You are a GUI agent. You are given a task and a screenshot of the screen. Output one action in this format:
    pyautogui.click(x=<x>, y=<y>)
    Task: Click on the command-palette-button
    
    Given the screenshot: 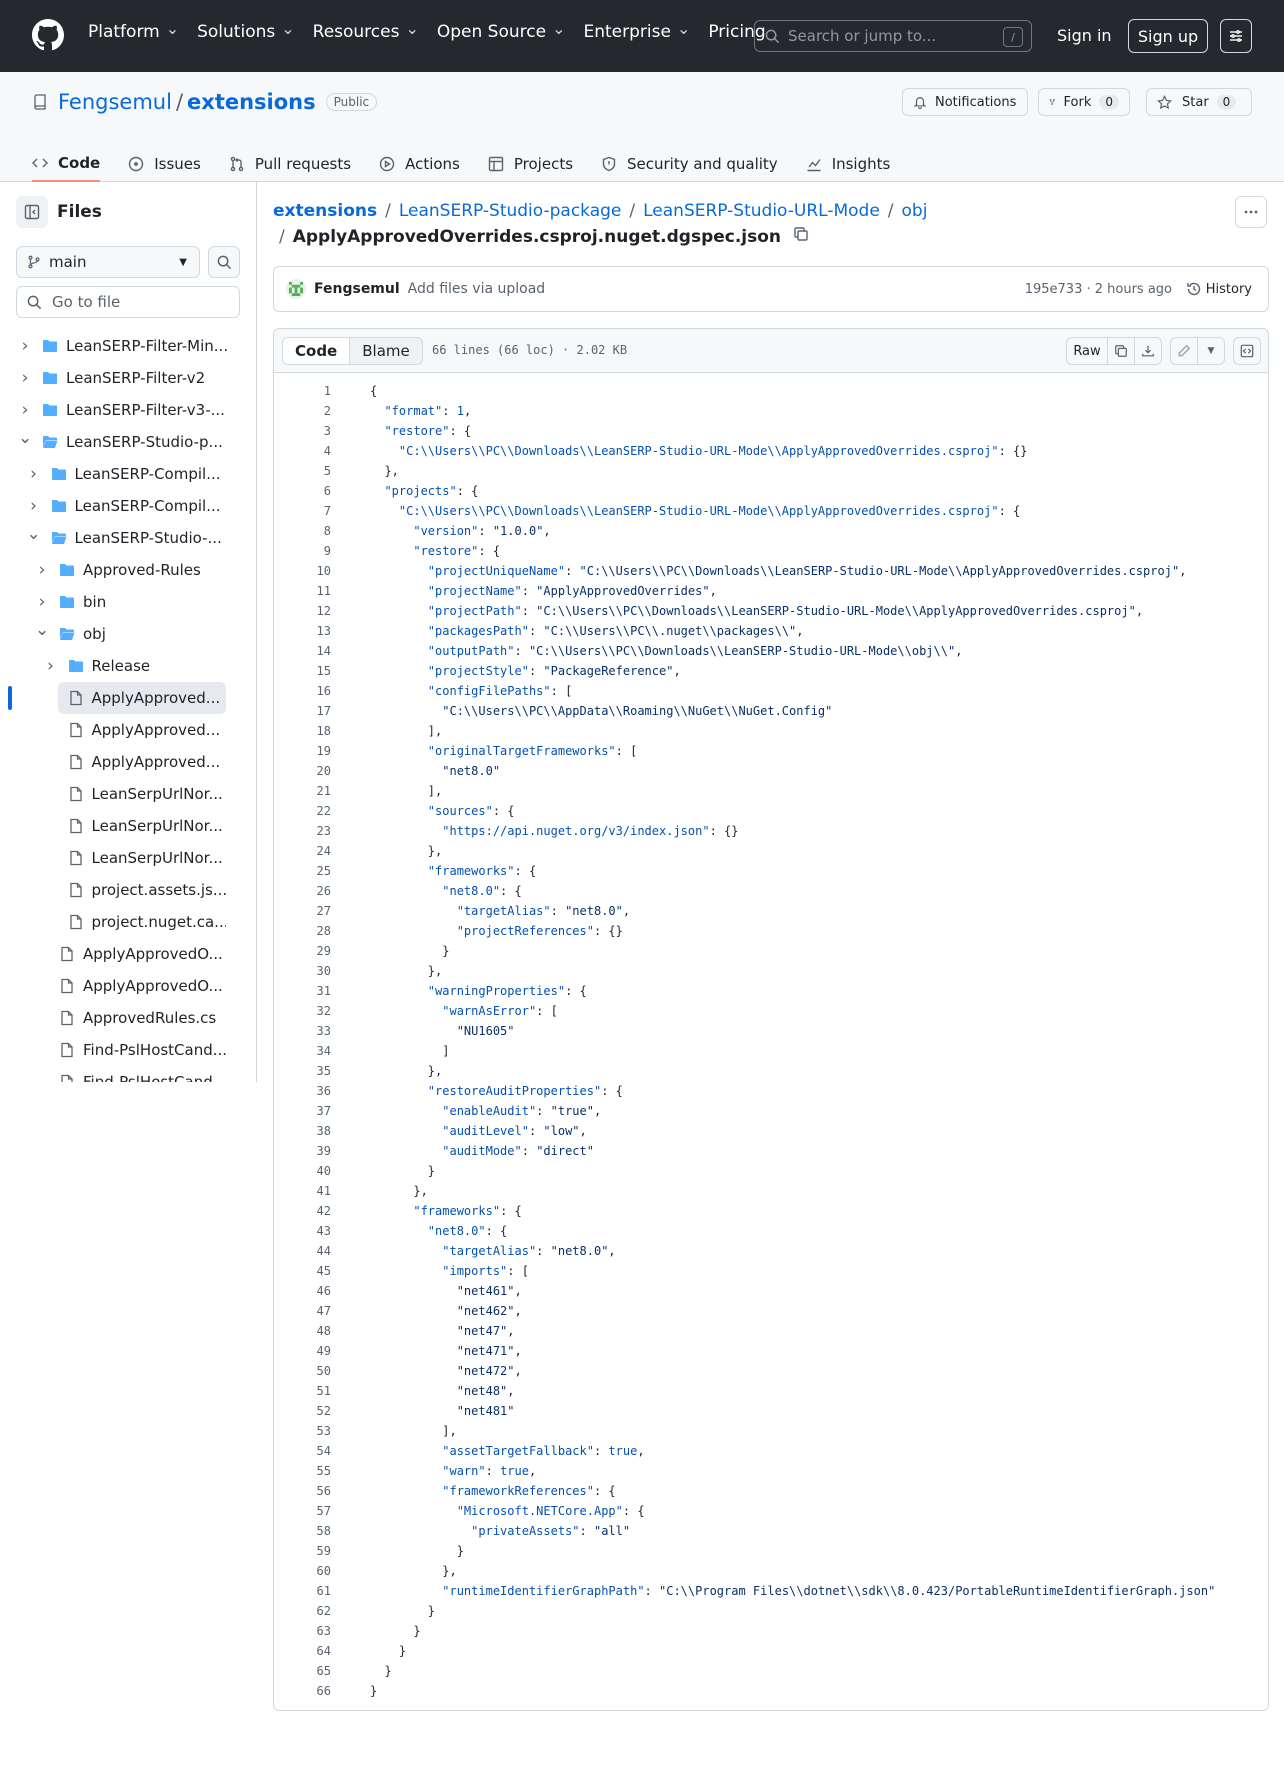 What is the action you would take?
    pyautogui.click(x=1236, y=36)
    